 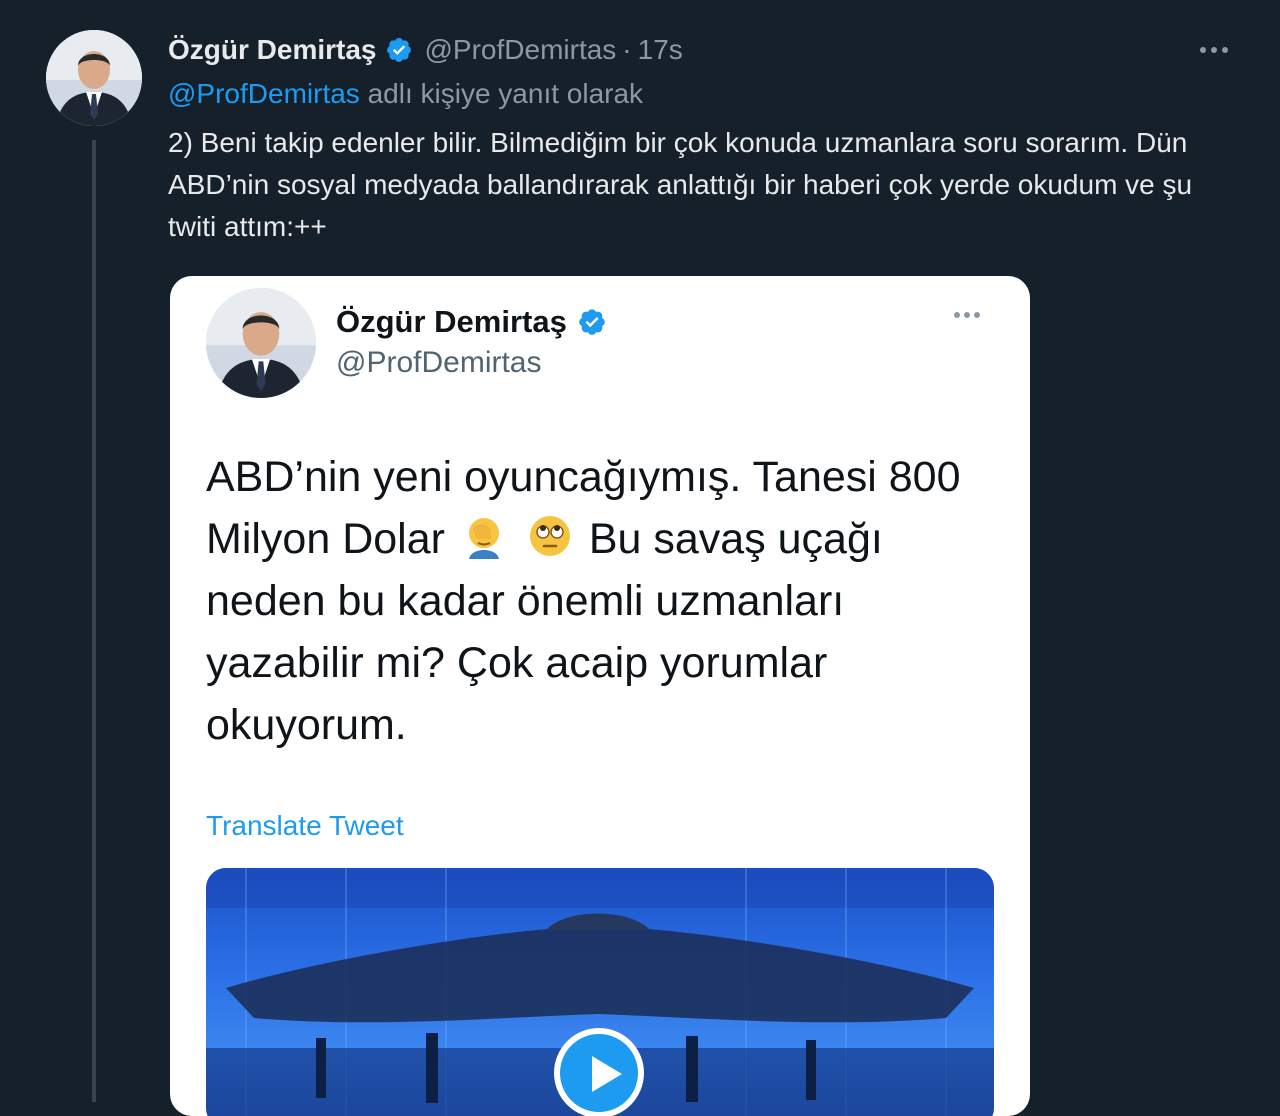 What do you see at coordinates (398, 50) in the screenshot?
I see `verified-badge-icon` at bounding box center [398, 50].